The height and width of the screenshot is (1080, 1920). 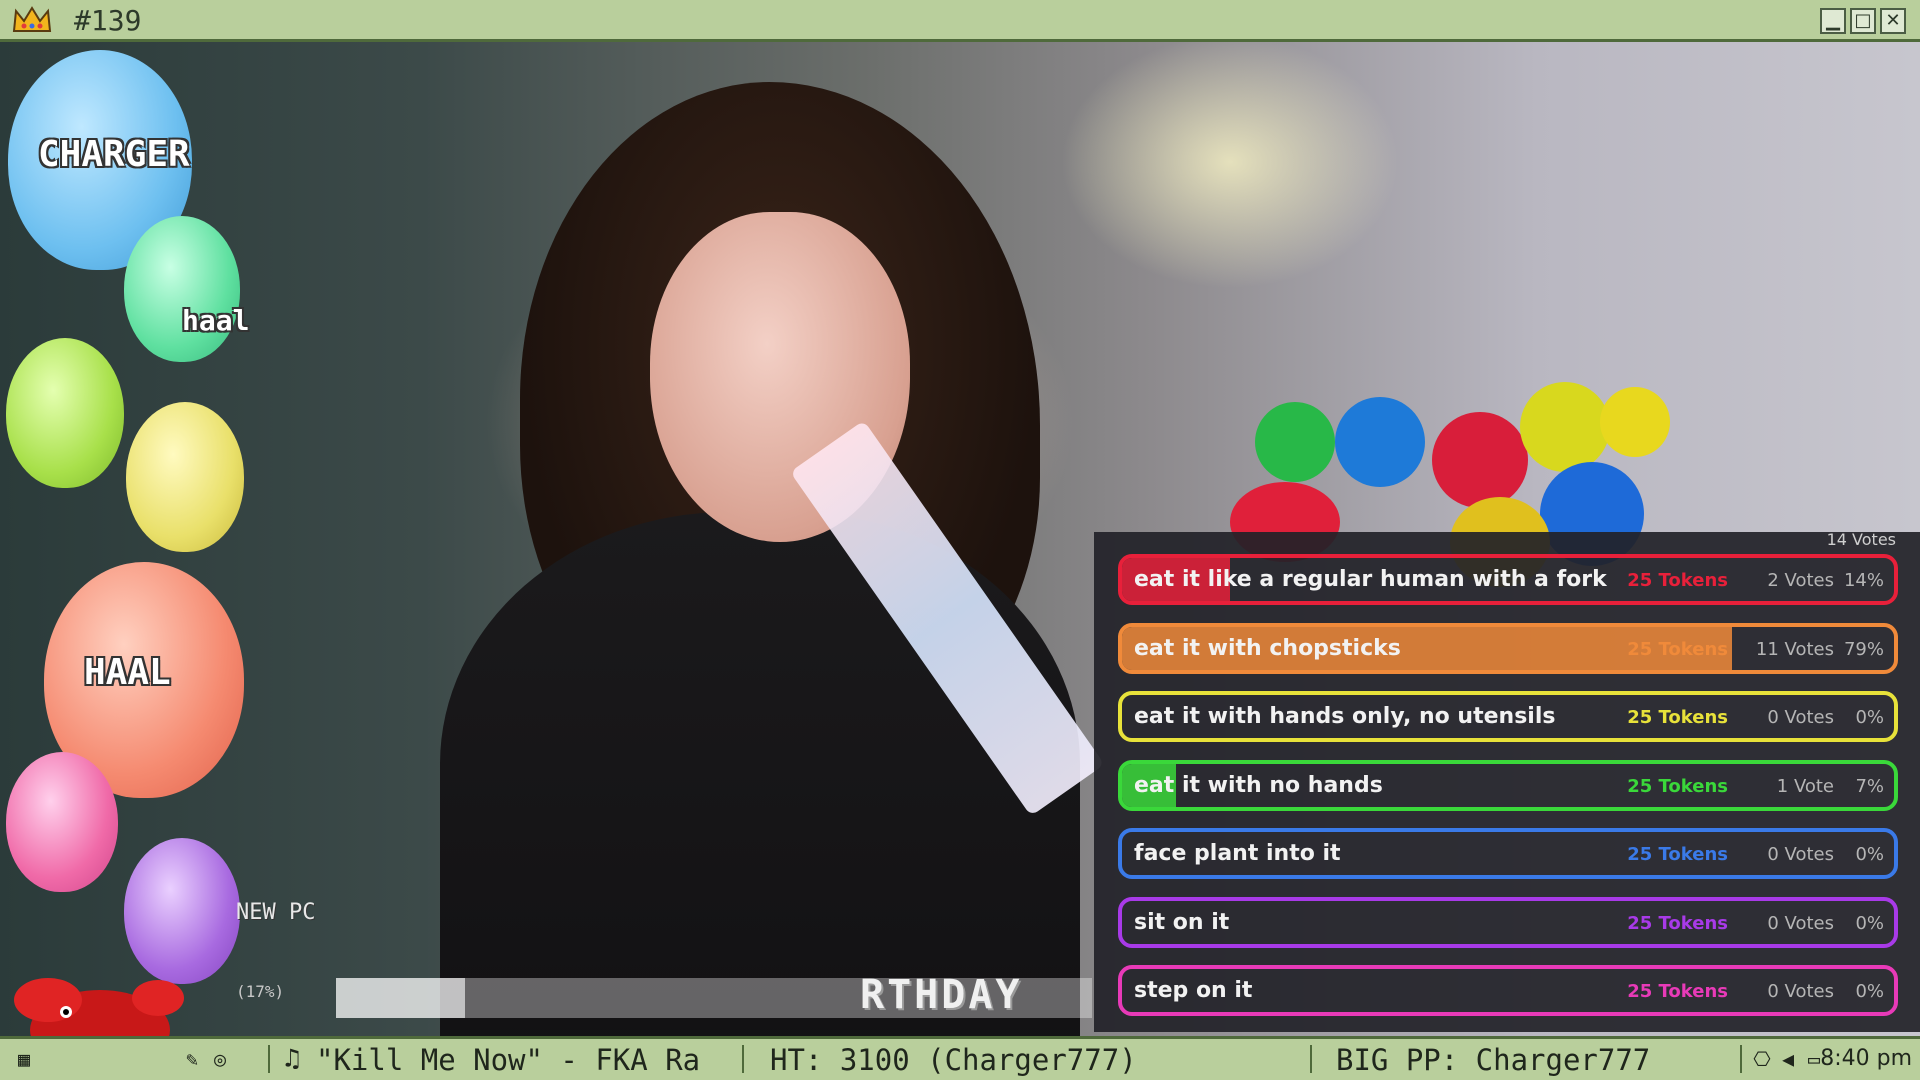 I want to click on balloon-haal-small, so click(x=182, y=289).